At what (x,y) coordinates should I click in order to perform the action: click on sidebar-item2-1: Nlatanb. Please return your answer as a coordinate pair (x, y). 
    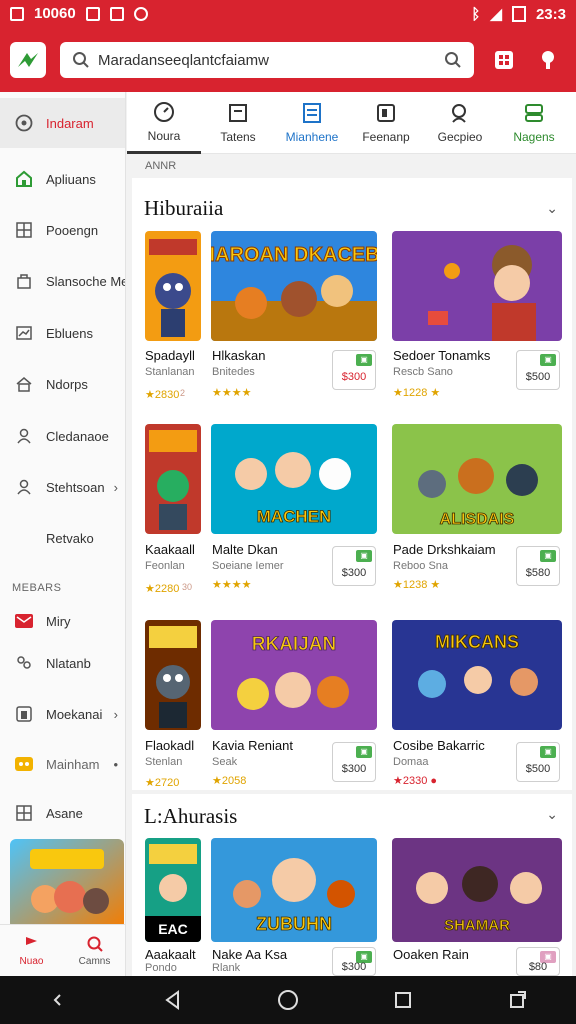
    Looking at the image, I should click on (62, 663).